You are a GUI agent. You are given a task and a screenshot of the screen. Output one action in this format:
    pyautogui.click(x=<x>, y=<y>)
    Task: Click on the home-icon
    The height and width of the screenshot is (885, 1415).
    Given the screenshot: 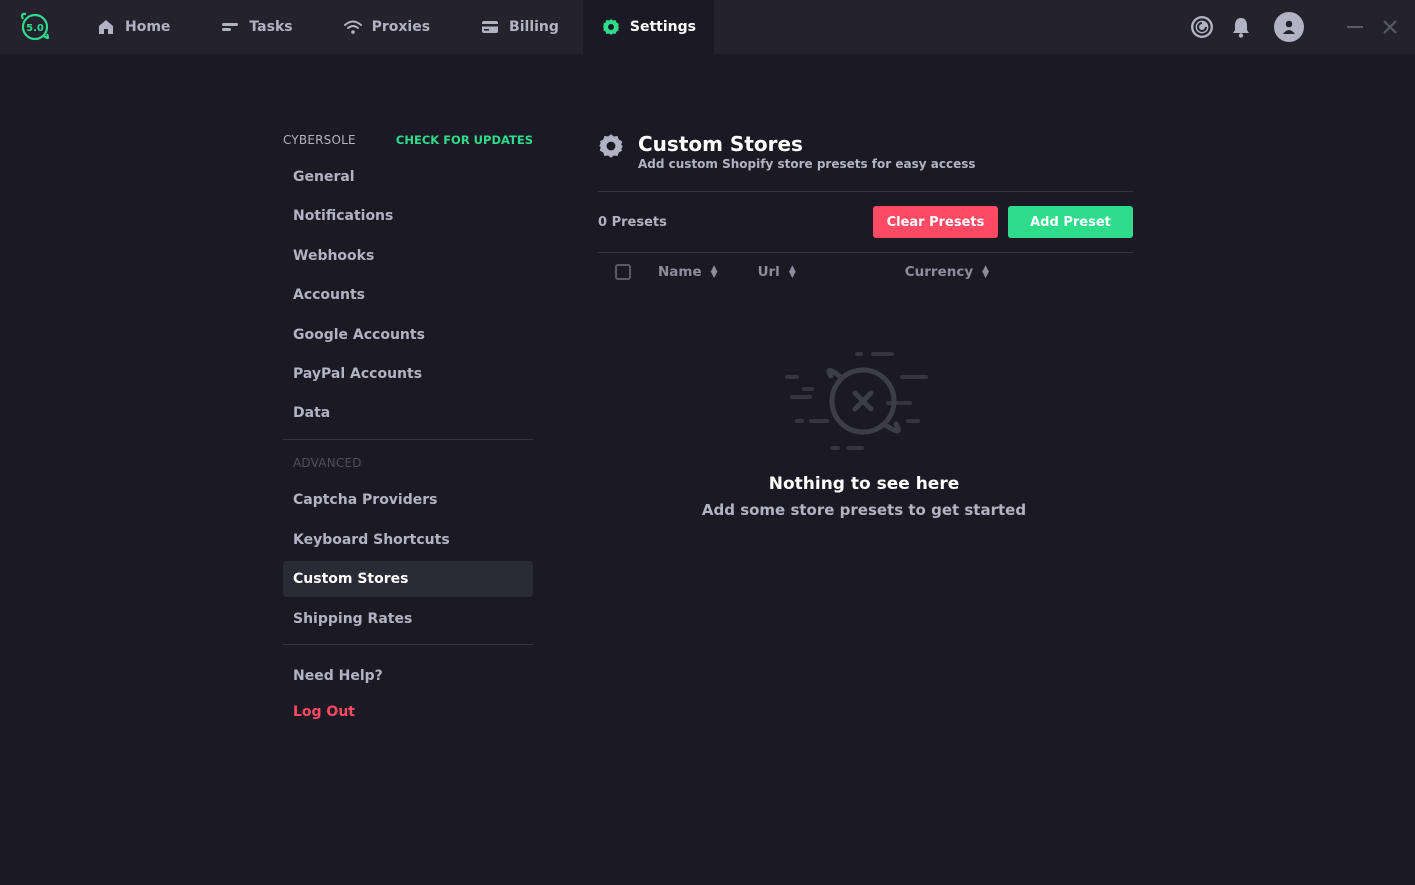 What is the action you would take?
    pyautogui.click(x=106, y=27)
    